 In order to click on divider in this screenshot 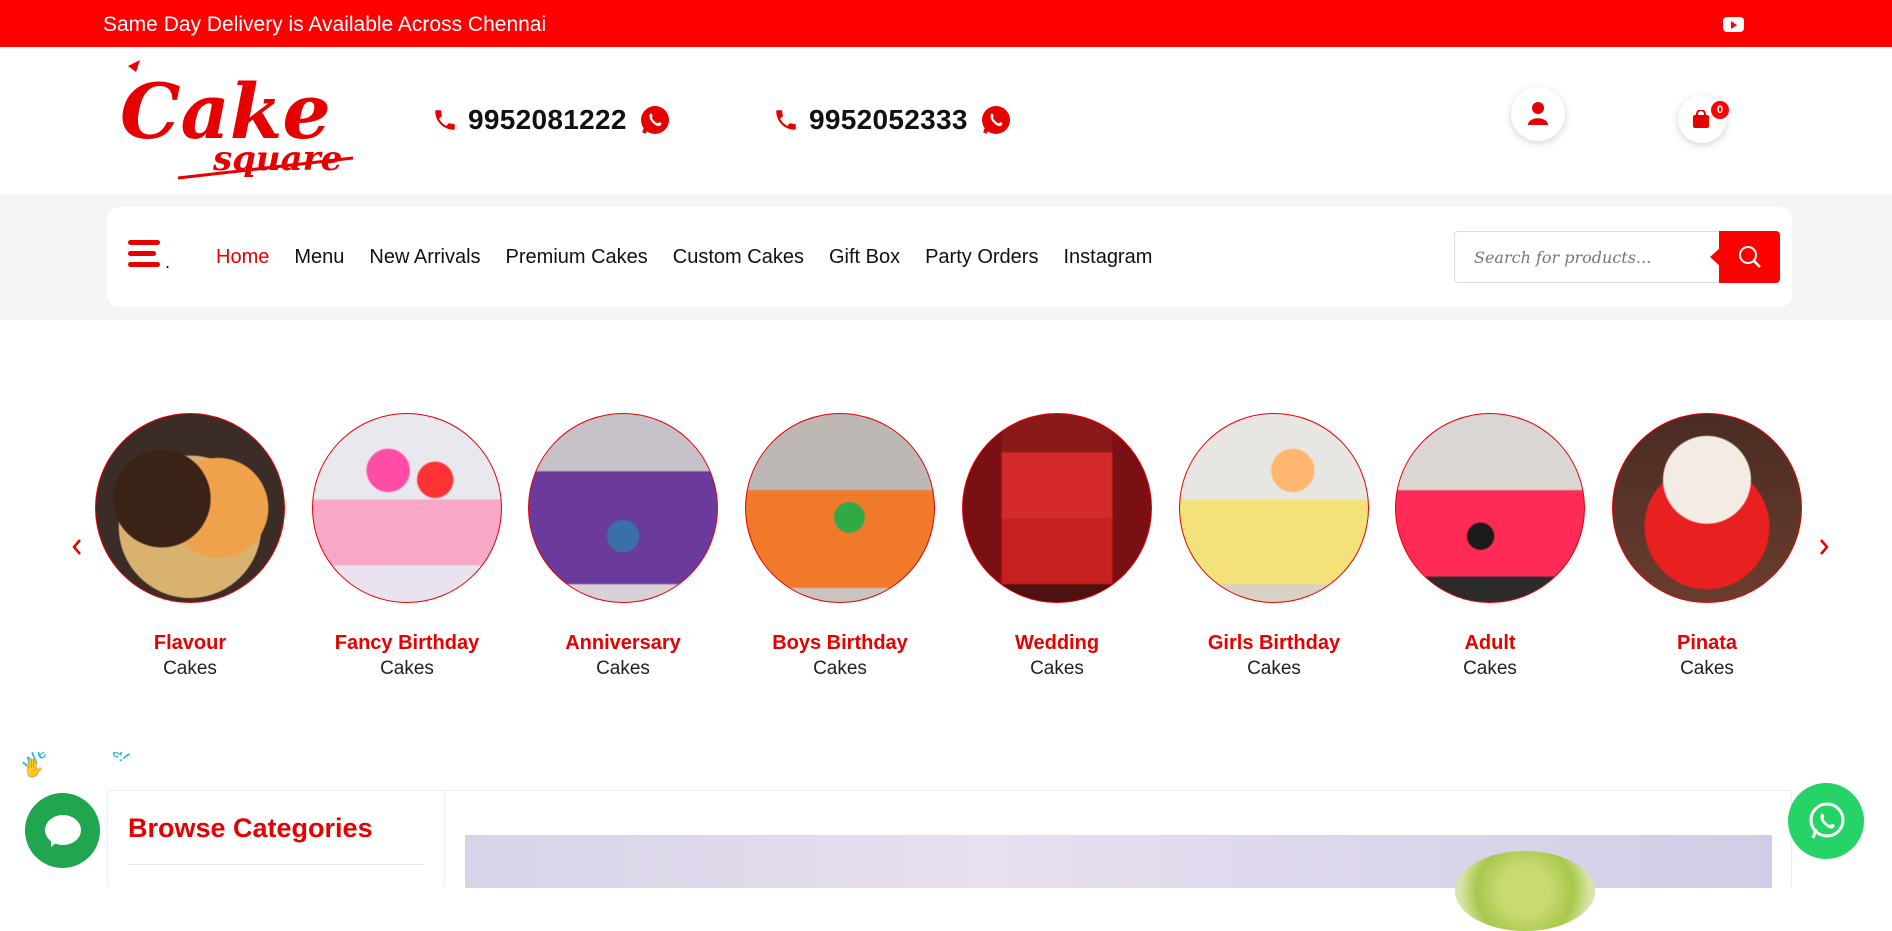, I will do `click(275, 864)`.